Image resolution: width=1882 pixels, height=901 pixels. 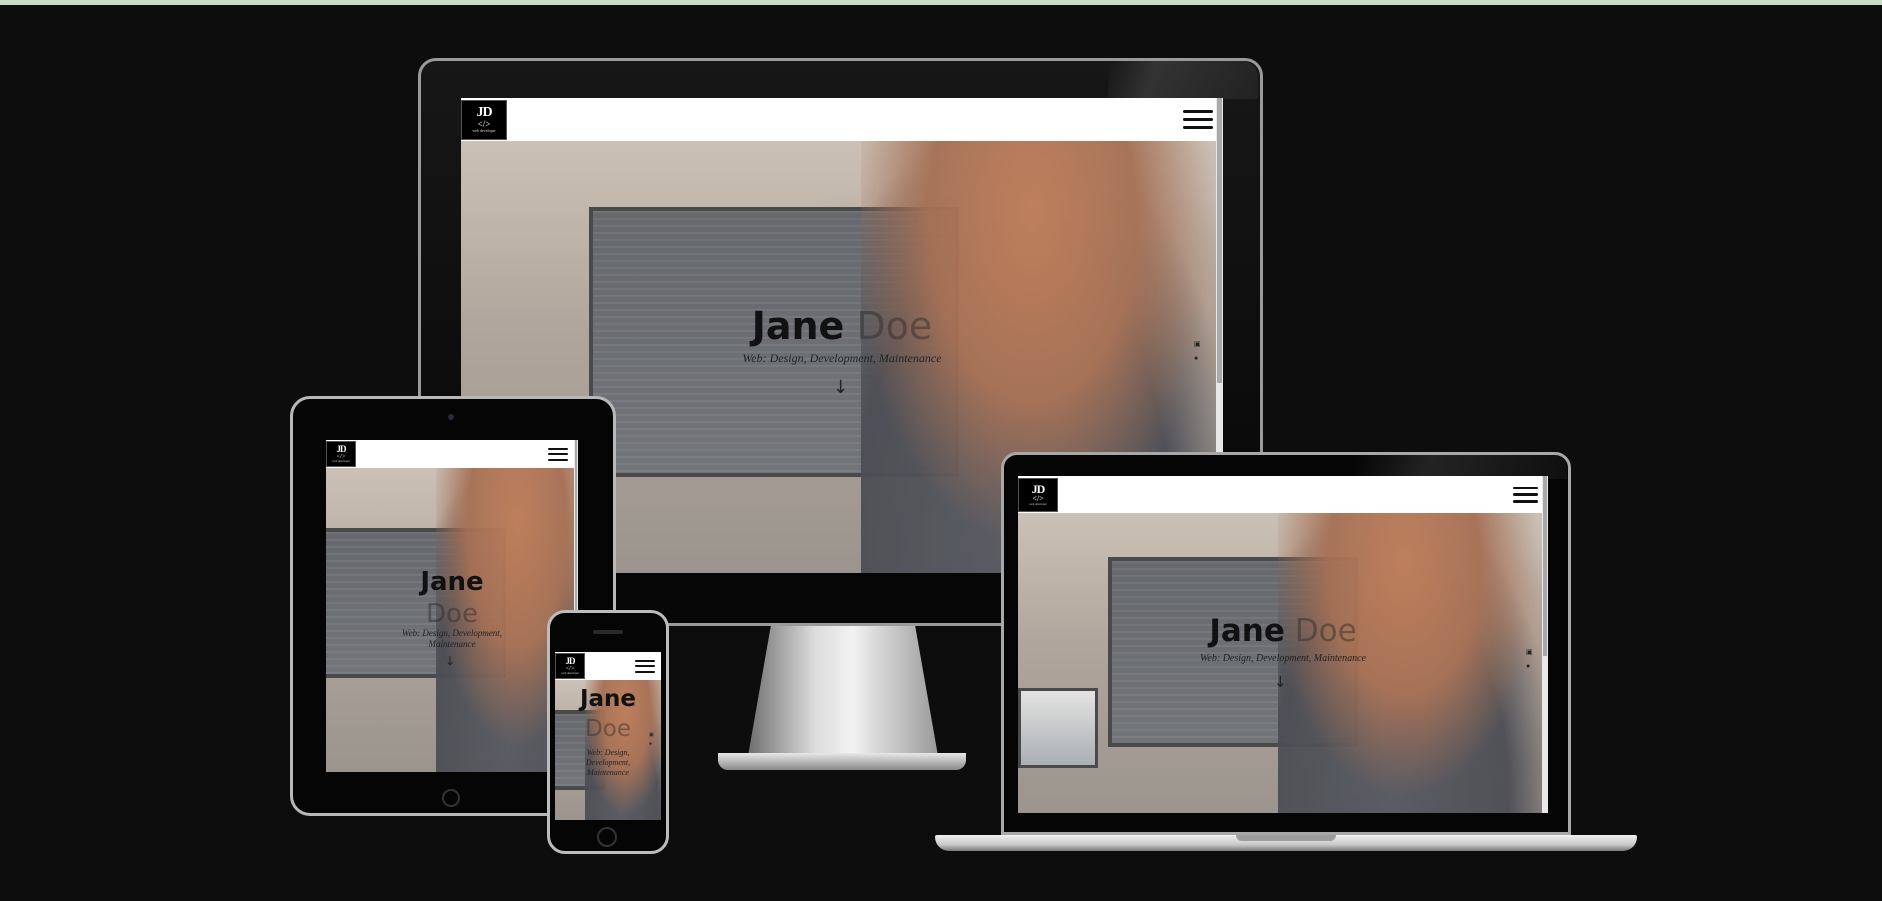 What do you see at coordinates (607, 837) in the screenshot?
I see `phone-home-button` at bounding box center [607, 837].